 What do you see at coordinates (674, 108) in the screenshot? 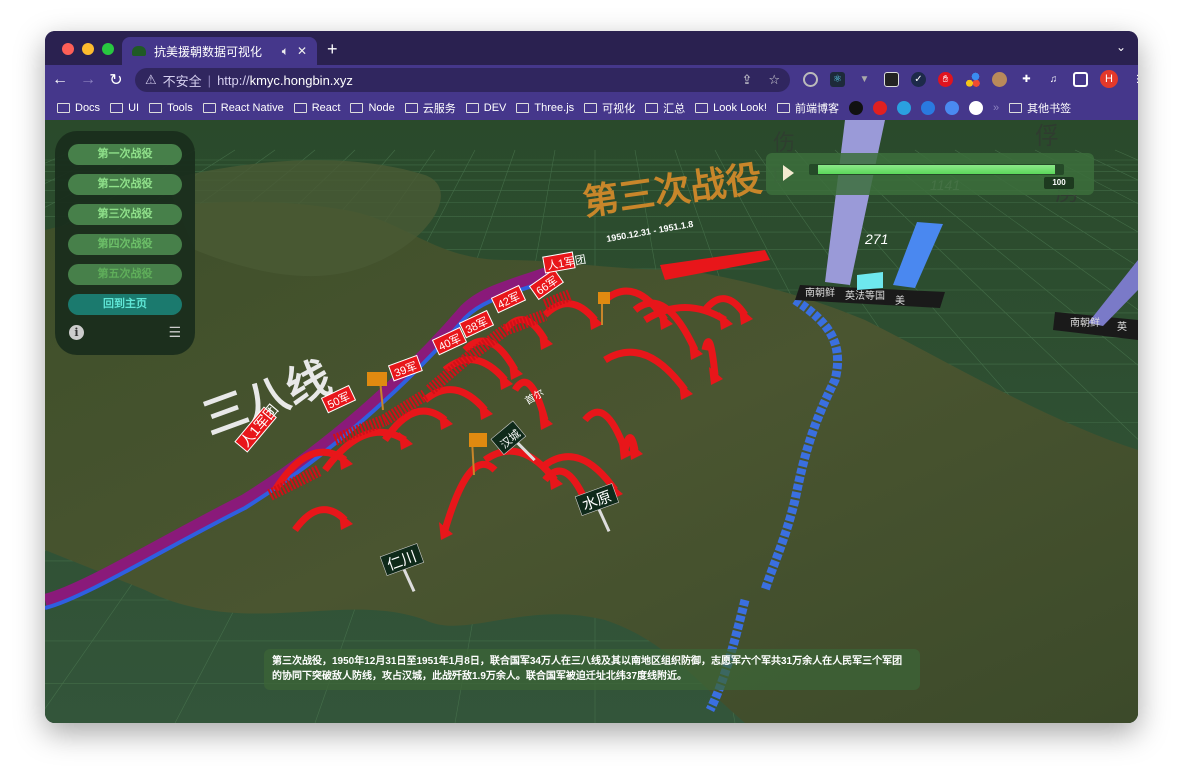
I see `bookmark-label: 汇总` at bounding box center [674, 108].